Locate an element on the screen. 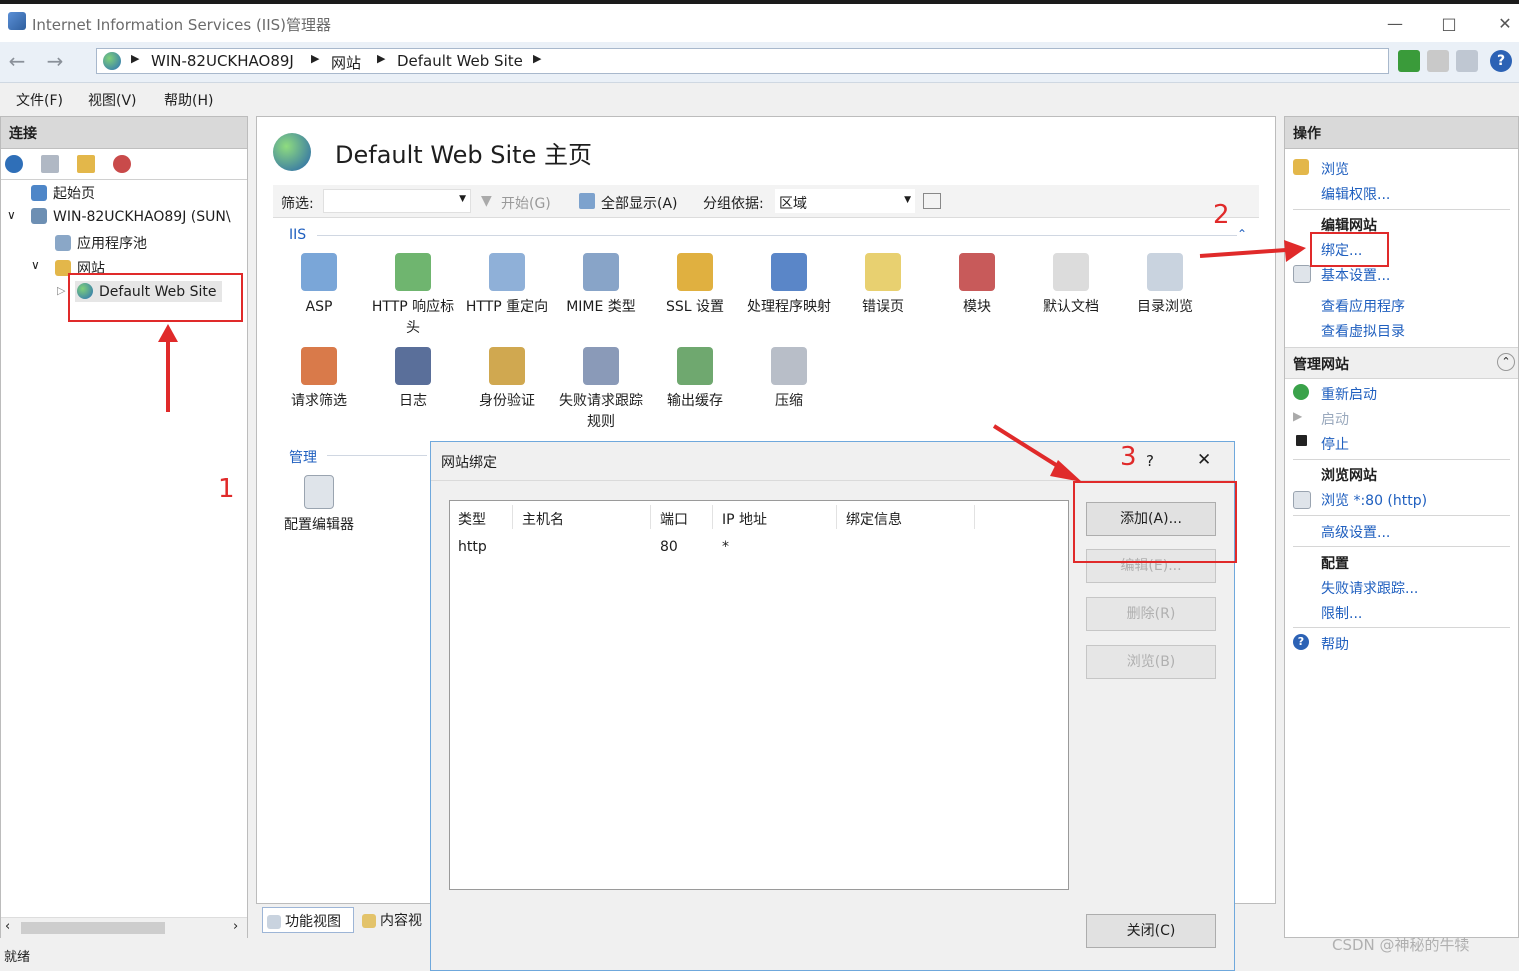  scroll-right-icon: › is located at coordinates (235, 926).